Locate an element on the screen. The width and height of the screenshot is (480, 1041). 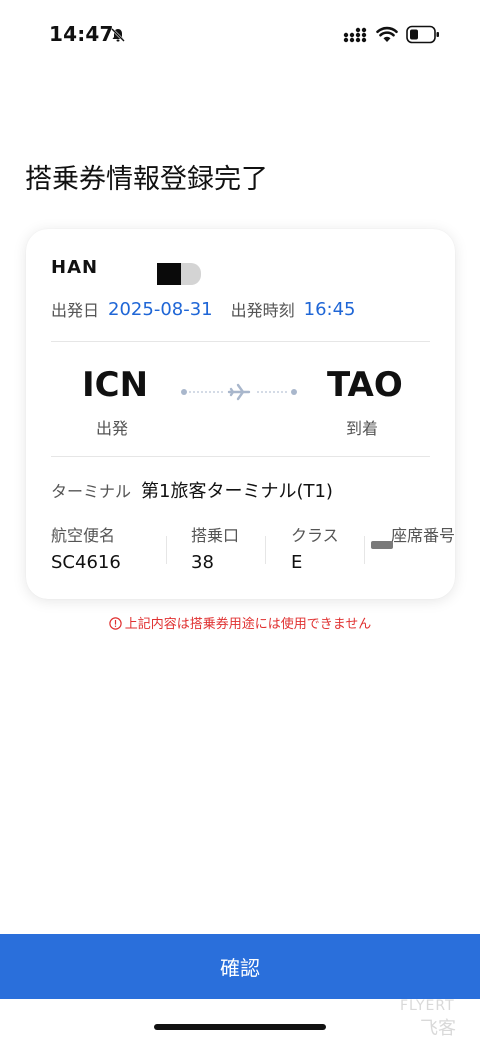
departure-datetime-row: 出発日 2025-08-31 出発時刻 16:45 is located at coordinates (203, 309).